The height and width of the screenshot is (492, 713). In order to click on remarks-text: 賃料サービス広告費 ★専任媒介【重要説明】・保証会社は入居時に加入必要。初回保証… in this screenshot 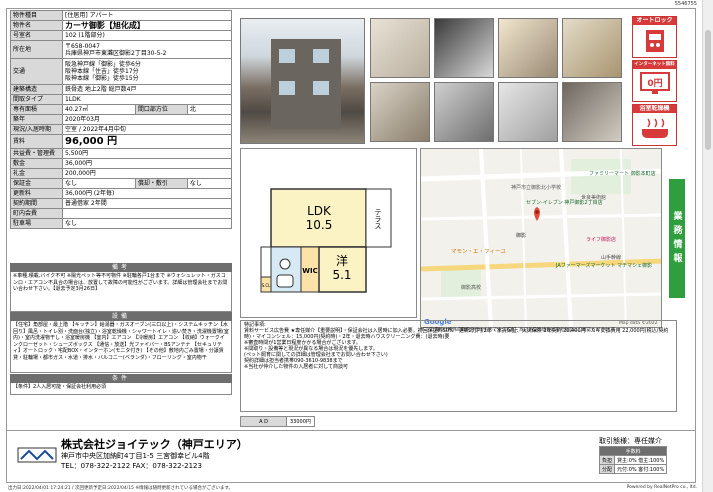, I will do `click(456, 334)`.